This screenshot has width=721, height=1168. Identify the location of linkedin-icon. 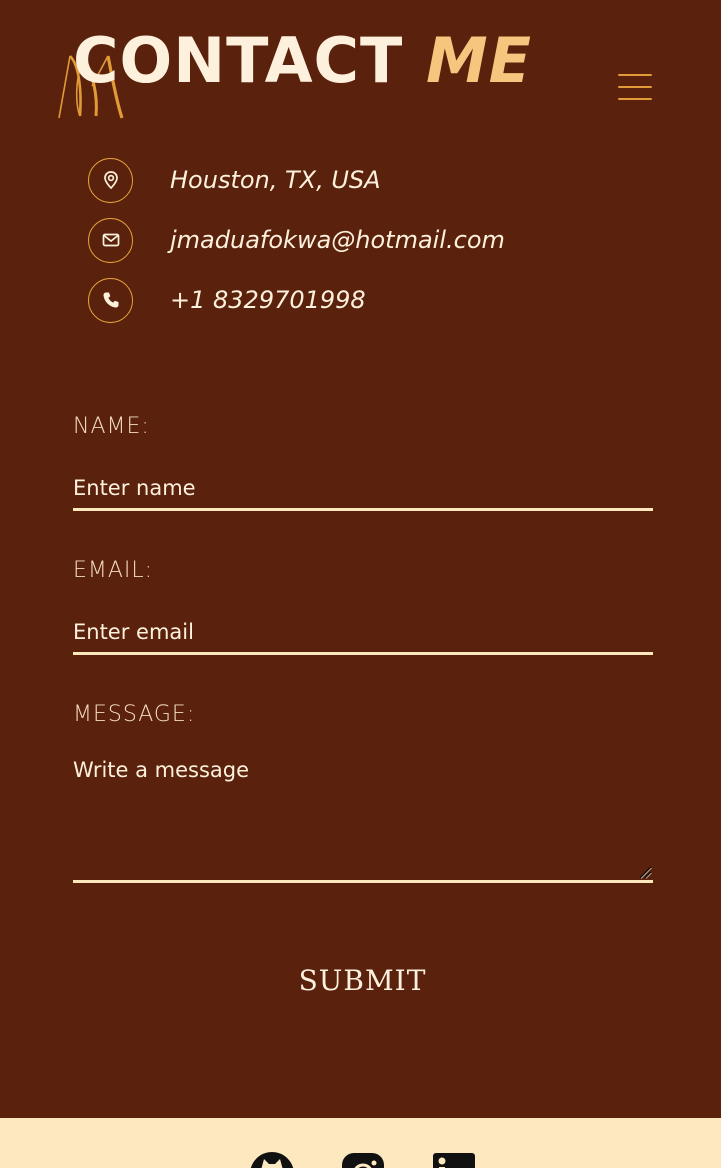
(454, 1159).